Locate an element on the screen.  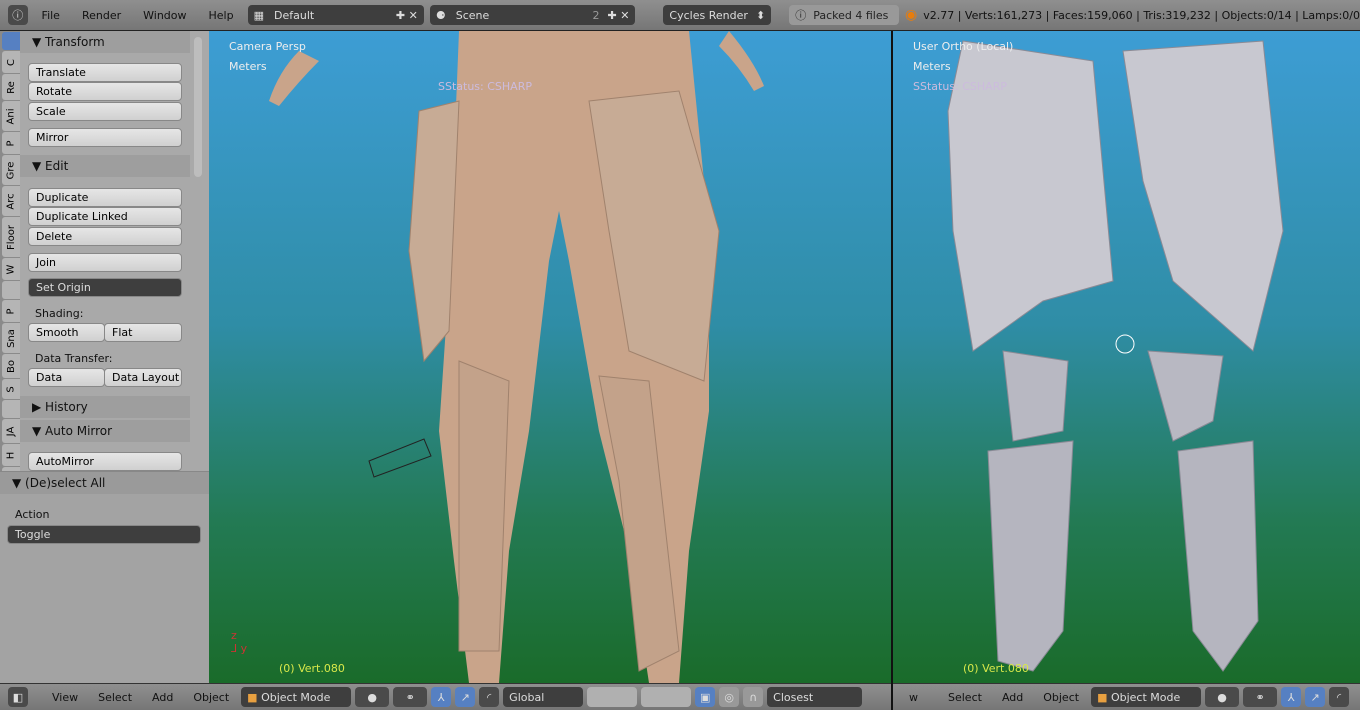
tab-label: JA is located at coordinates (11, 431).